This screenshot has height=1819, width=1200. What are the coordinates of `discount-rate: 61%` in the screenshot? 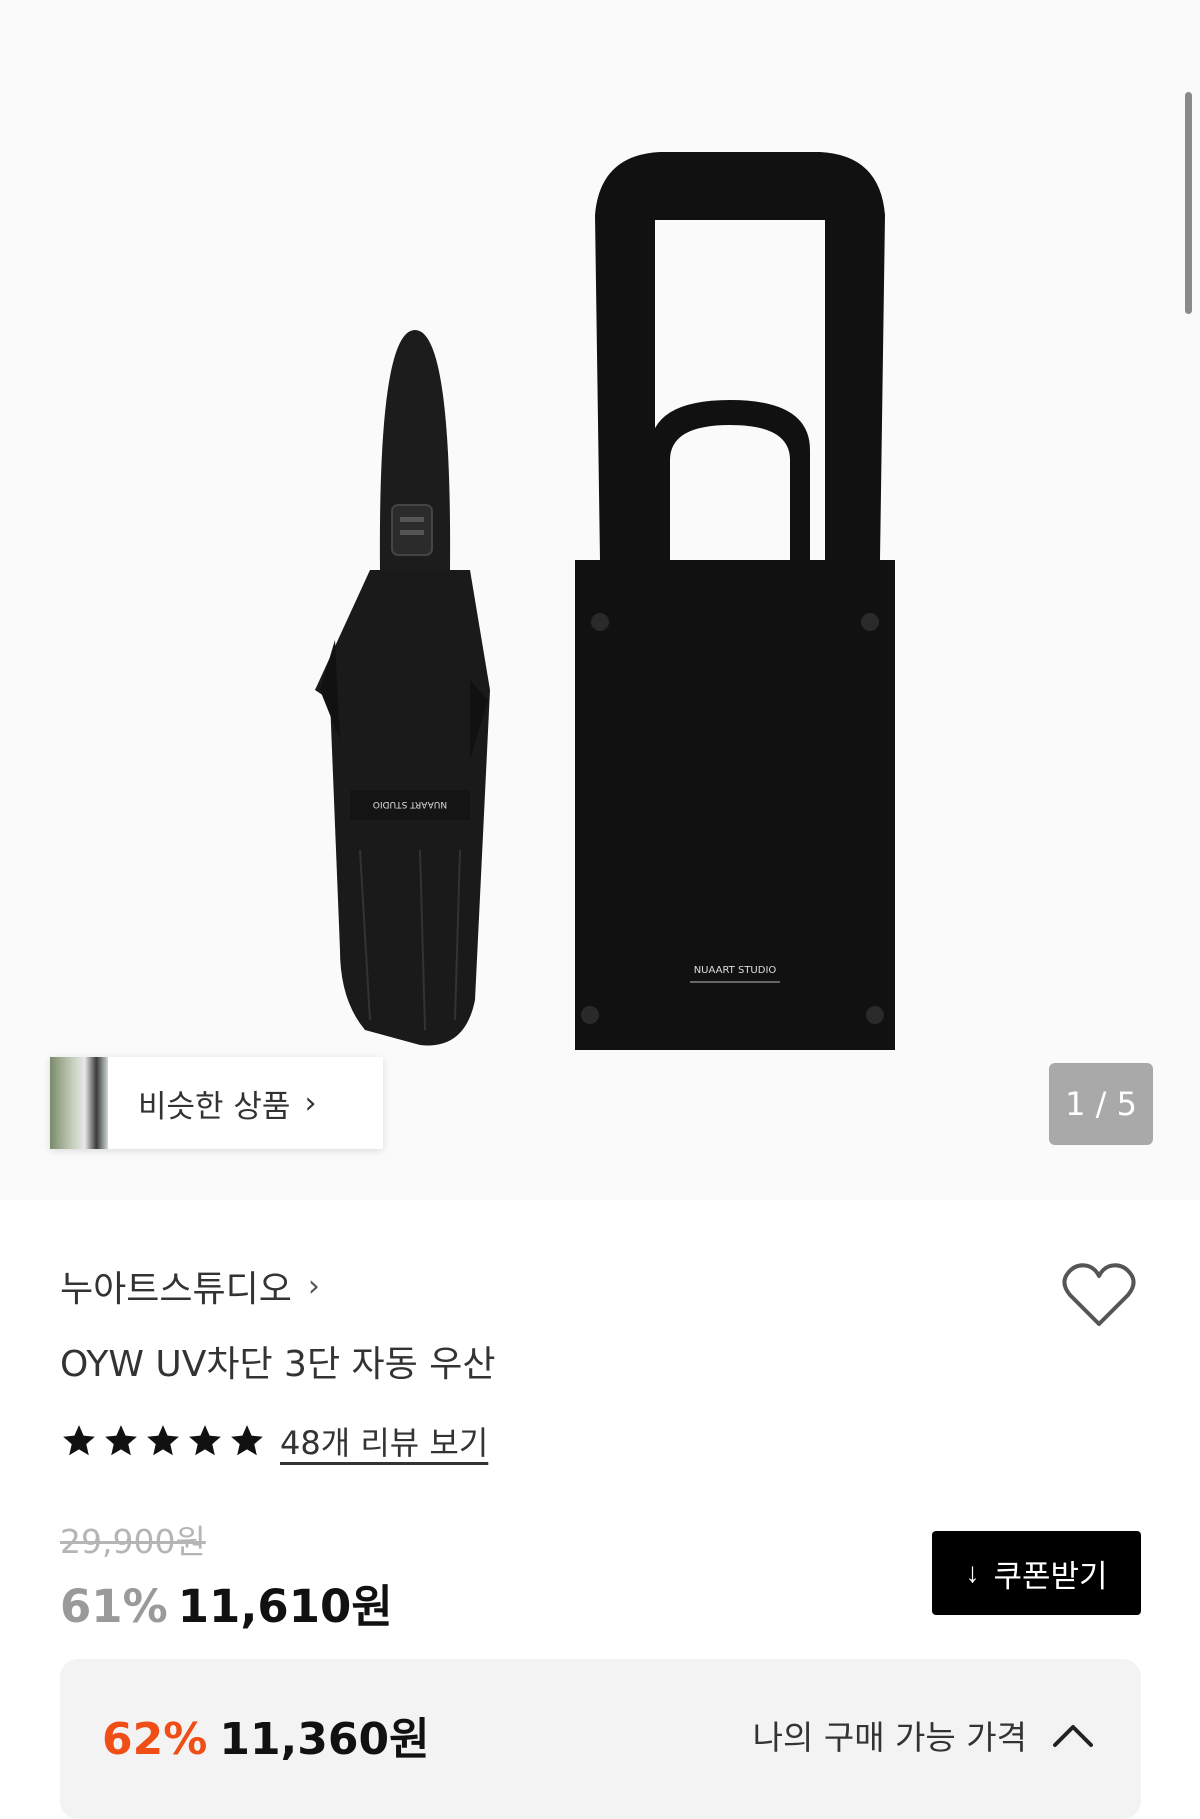 It's located at (114, 1606).